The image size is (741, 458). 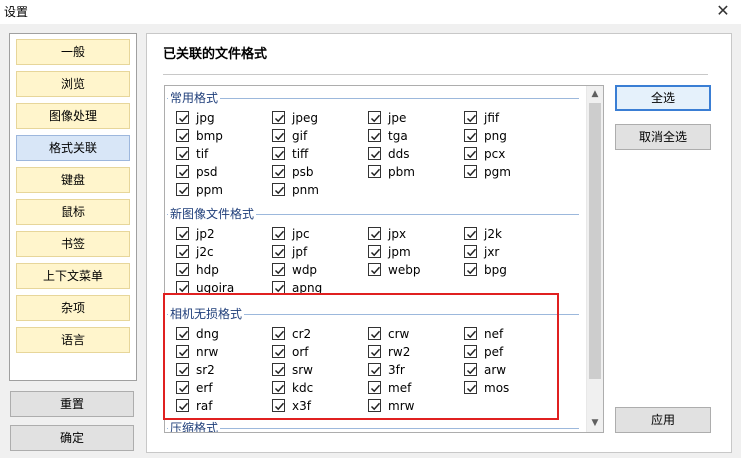 What do you see at coordinates (73, 52) in the screenshot?
I see `nav-item-general: 一般` at bounding box center [73, 52].